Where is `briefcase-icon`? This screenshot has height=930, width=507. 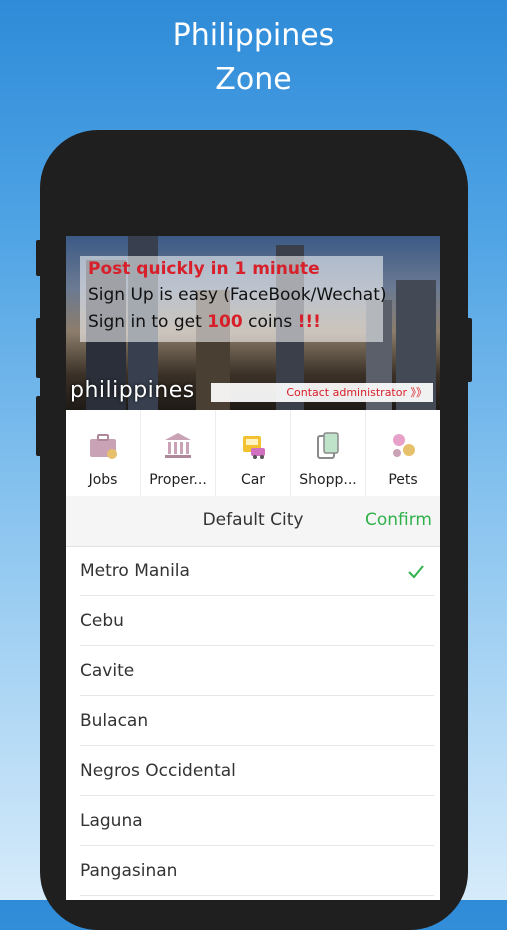
briefcase-icon is located at coordinates (103, 446).